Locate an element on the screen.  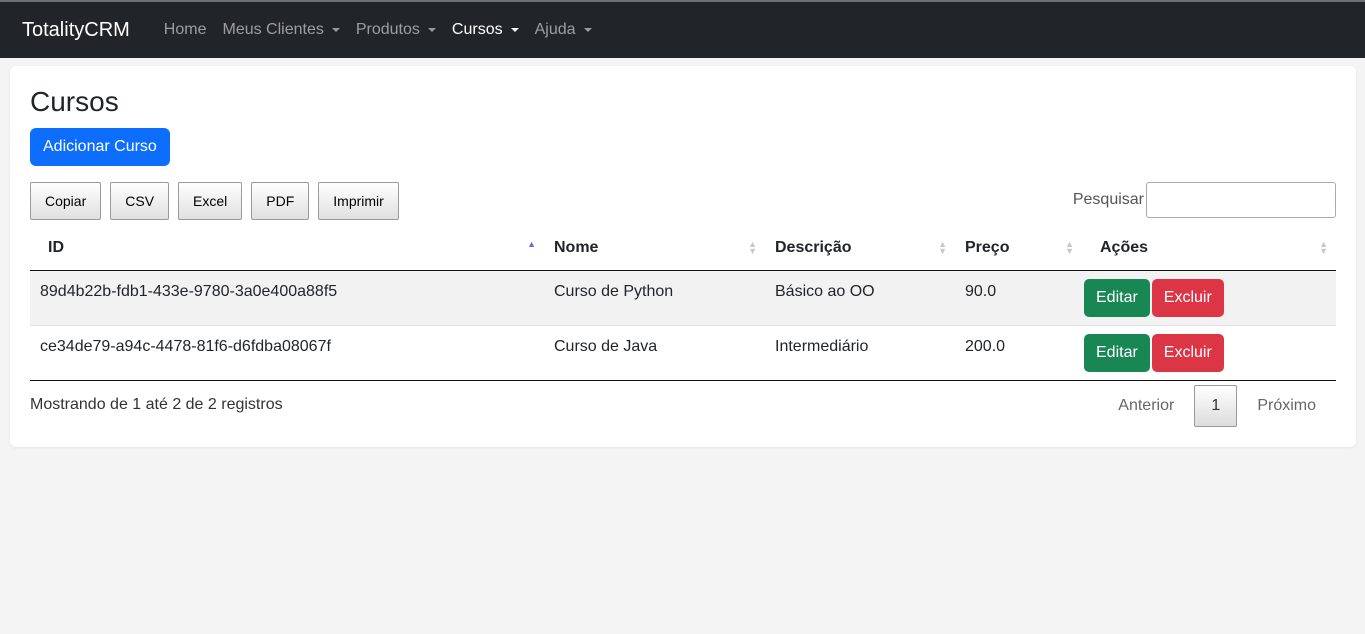
column-header-id: ID ▲▼ is located at coordinates (287, 248).